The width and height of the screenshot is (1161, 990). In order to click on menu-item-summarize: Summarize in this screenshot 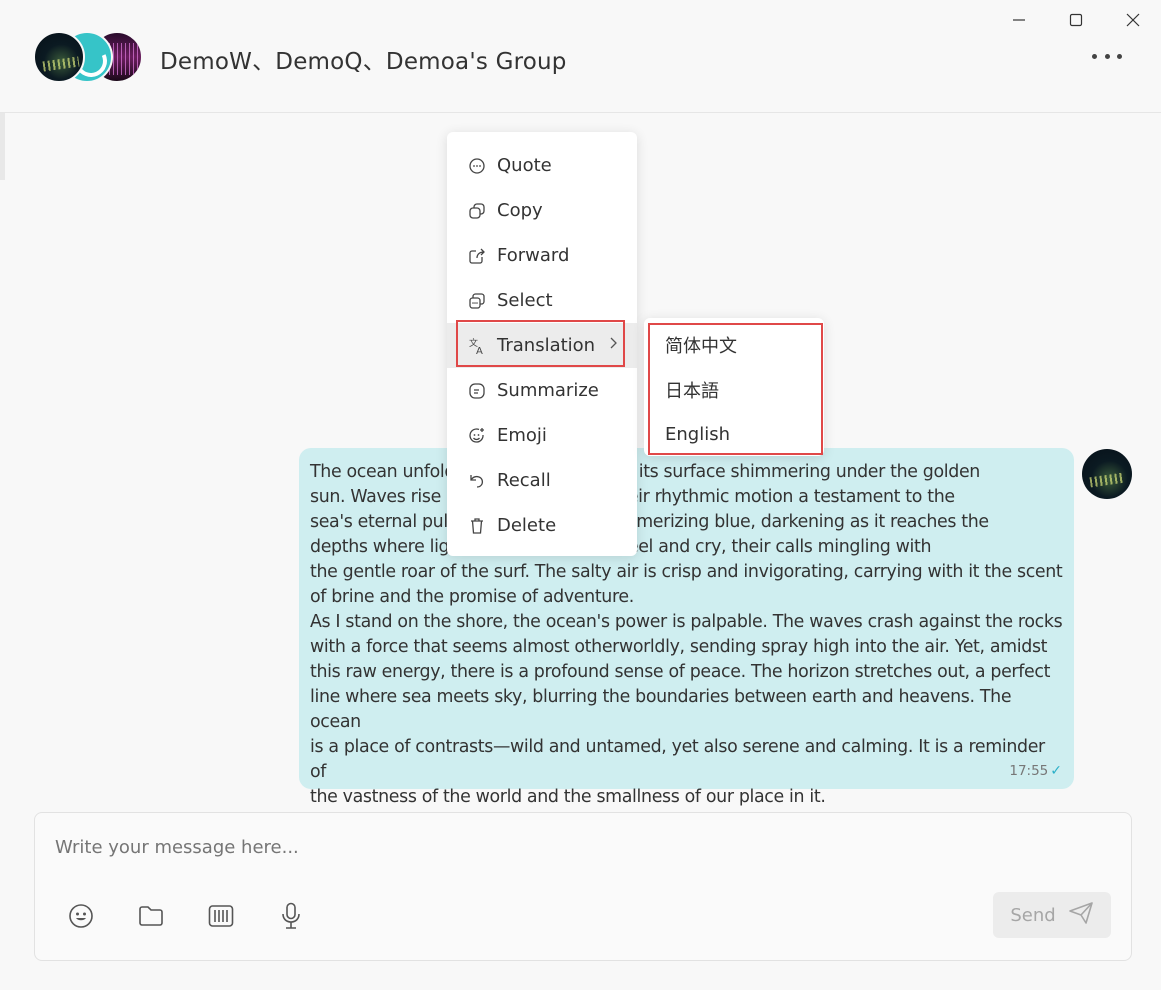, I will do `click(542, 390)`.